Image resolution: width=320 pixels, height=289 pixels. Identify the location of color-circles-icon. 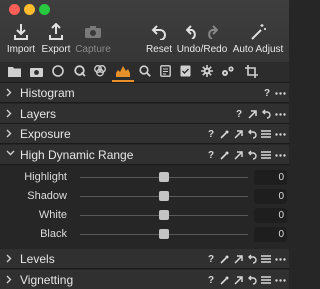
(100, 71).